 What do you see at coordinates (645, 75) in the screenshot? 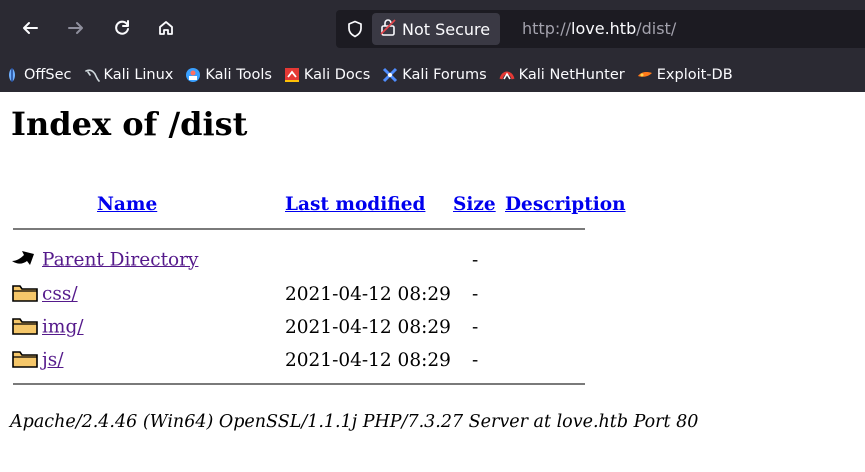
I see `exploit-db-icon` at bounding box center [645, 75].